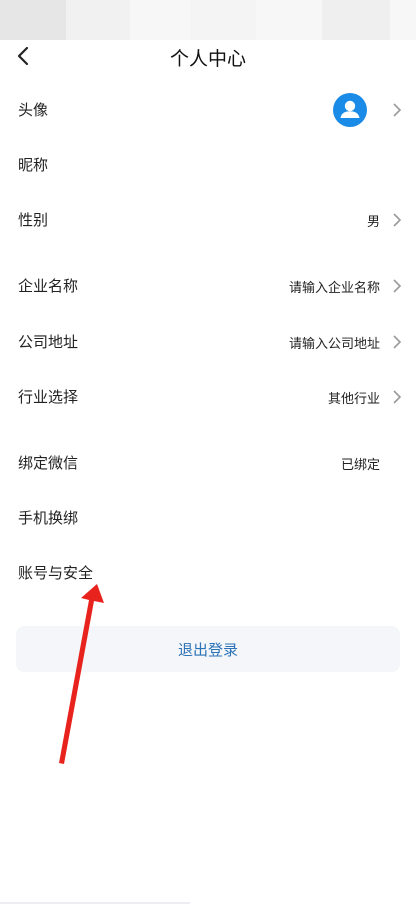 This screenshot has width=416, height=906. What do you see at coordinates (95, 903) in the screenshot?
I see `divider` at bounding box center [95, 903].